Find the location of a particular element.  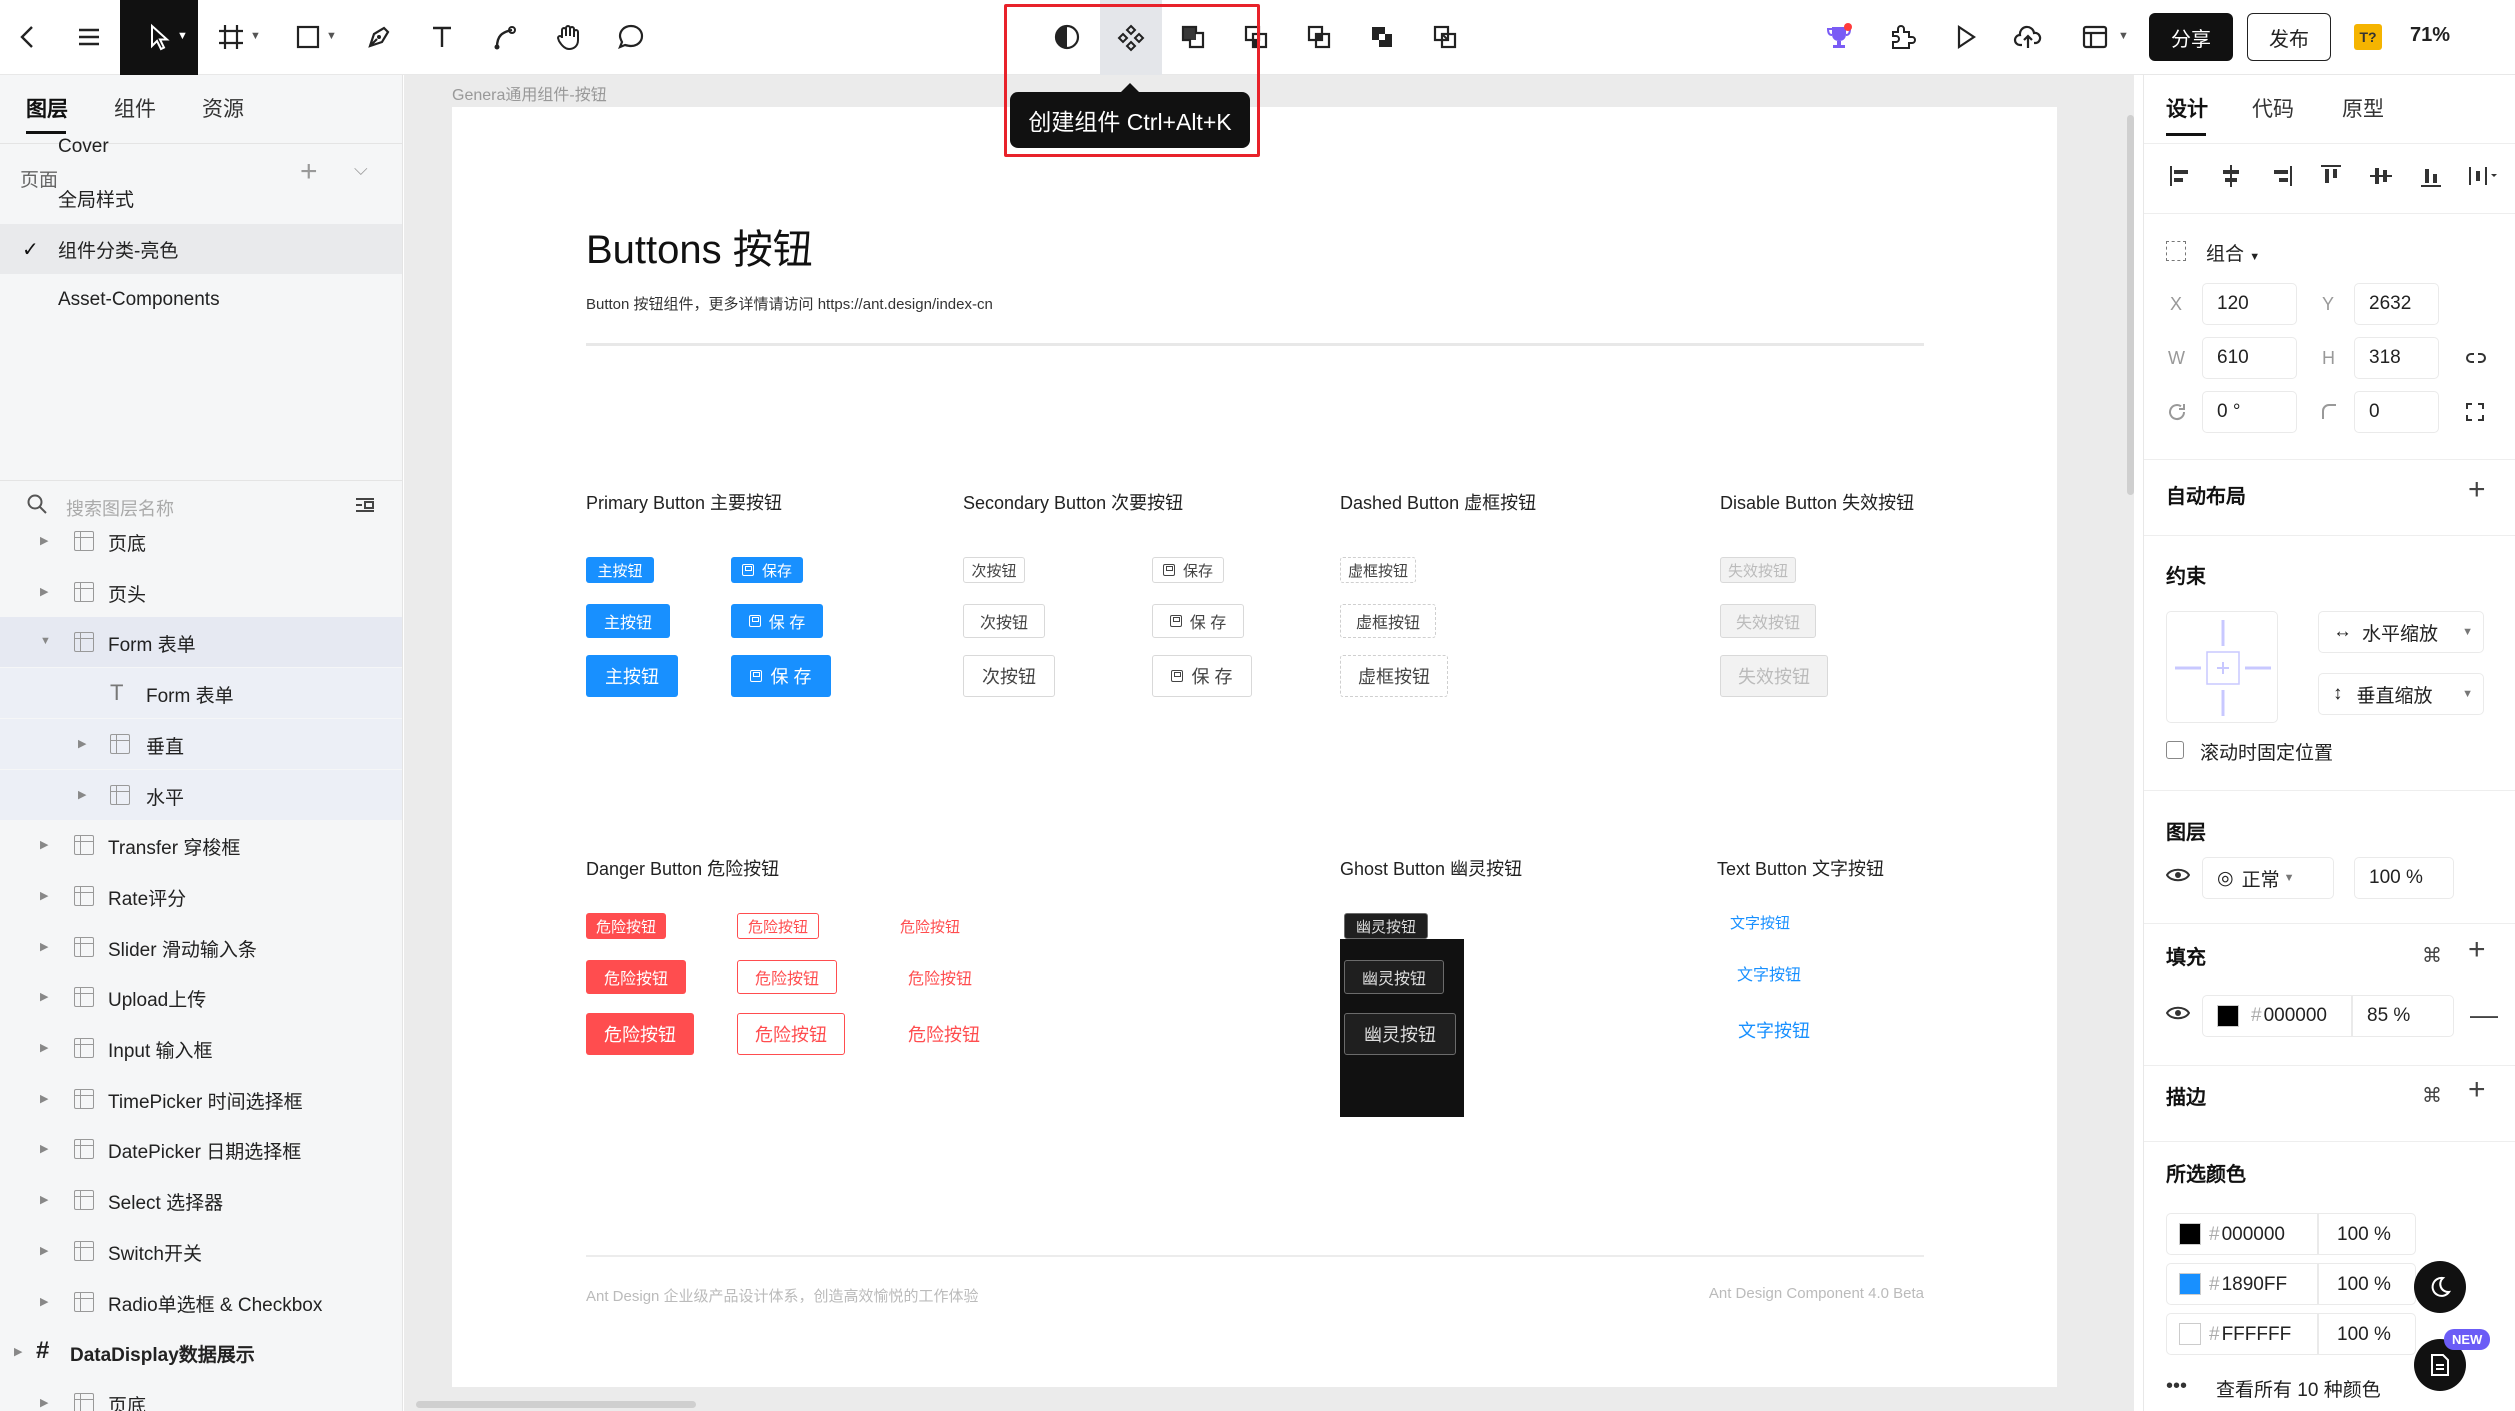

selected-color-row: # FFFFFF 100 % is located at coordinates (2291, 1334).